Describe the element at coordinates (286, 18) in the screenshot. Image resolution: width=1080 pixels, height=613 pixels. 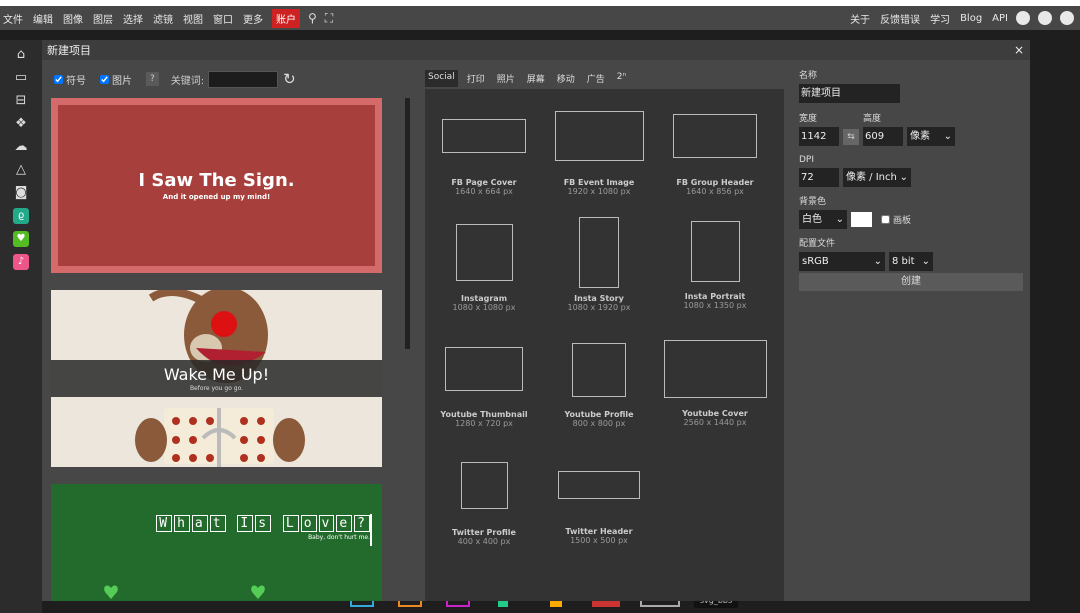
I see `menu-account: 账户` at that location.